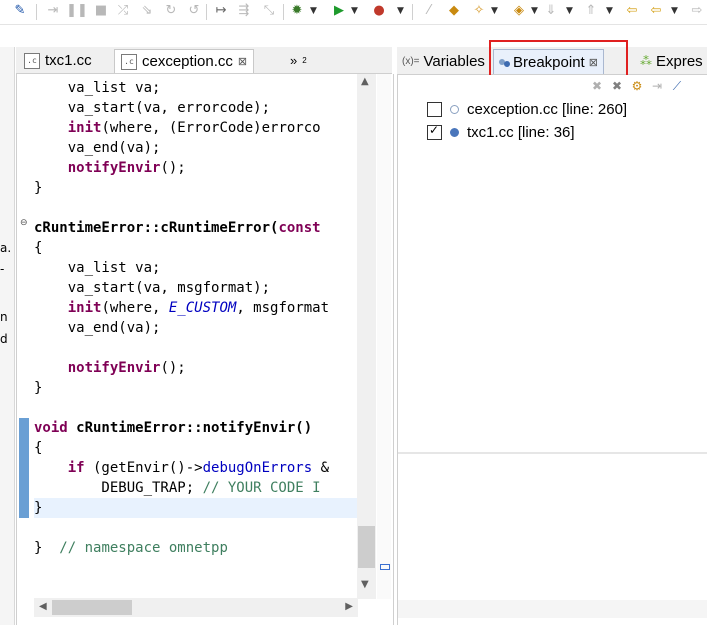 This screenshot has width=707, height=625. I want to click on left-panel-edge: a. - n d, so click(7, 336).